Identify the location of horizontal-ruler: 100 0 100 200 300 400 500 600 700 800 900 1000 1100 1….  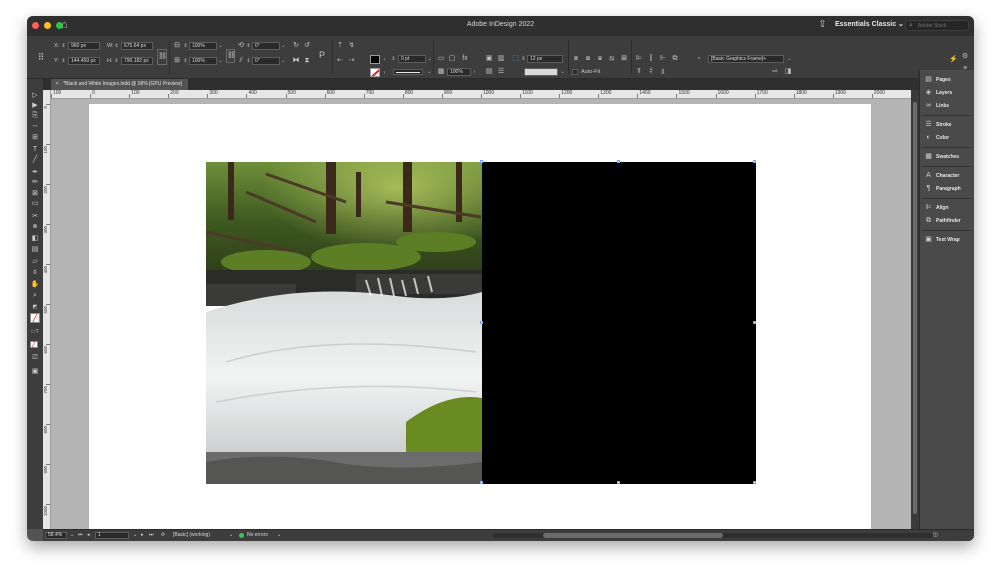
(481, 94).